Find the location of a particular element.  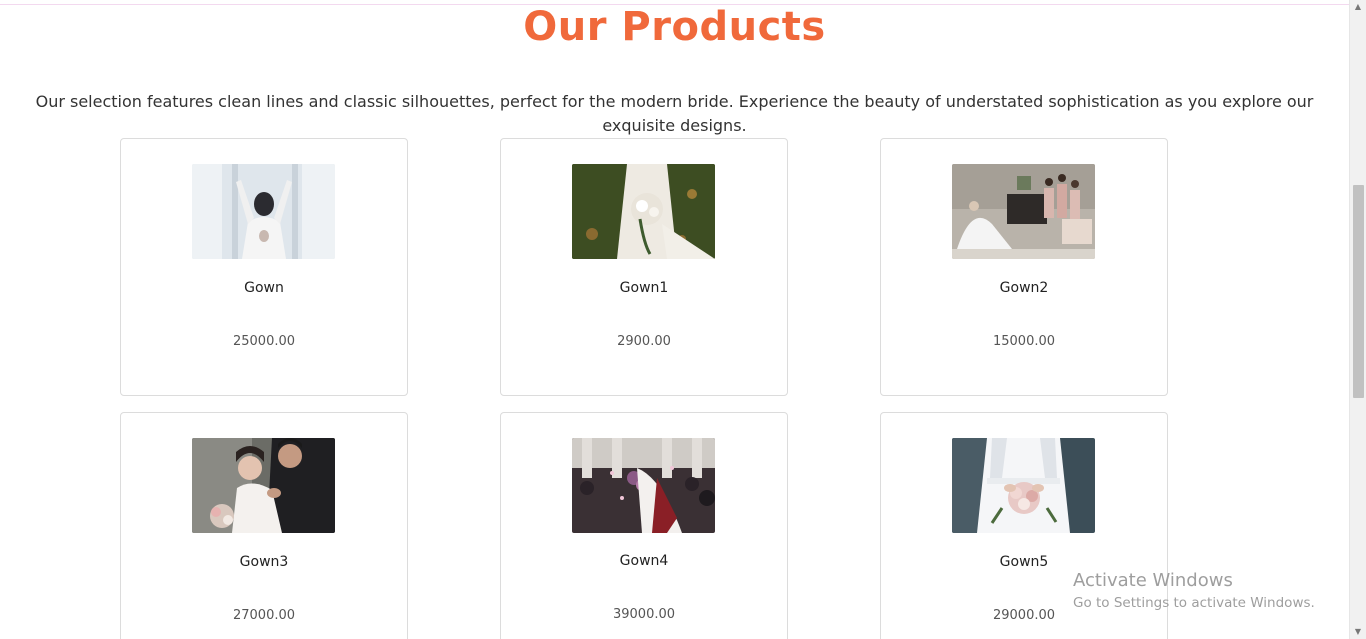

product-card-gown: Gown 25000.00 is located at coordinates (264, 267).